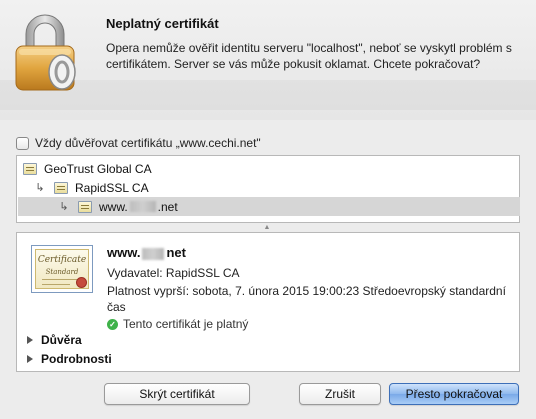 The width and height of the screenshot is (536, 419). Describe the element at coordinates (124, 252) in the screenshot. I see `certificate-name-prefix: www.` at that location.